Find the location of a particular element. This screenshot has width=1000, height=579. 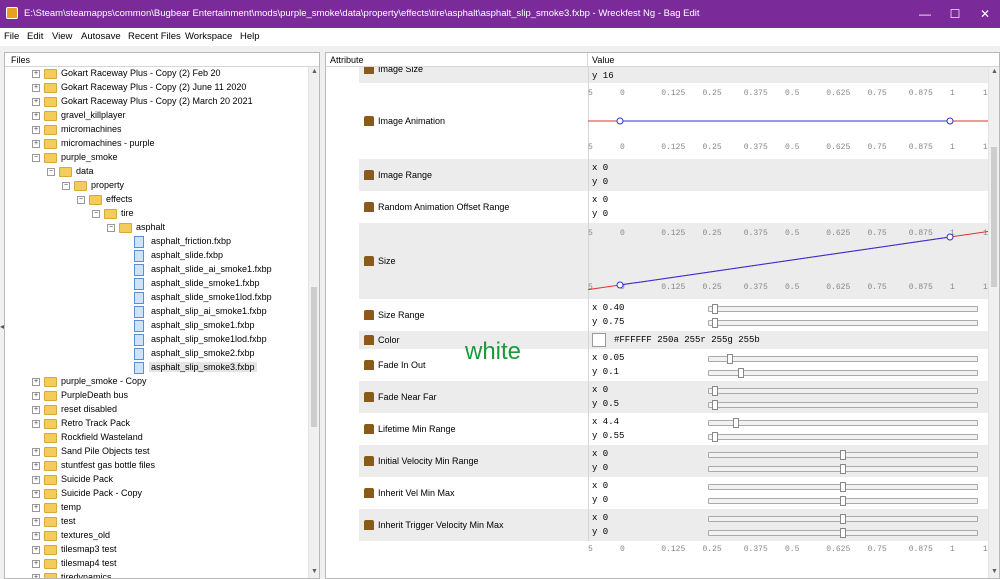

tree-file: asphalt_slide_smoke1lod.fxbp is located at coordinates (212, 298).